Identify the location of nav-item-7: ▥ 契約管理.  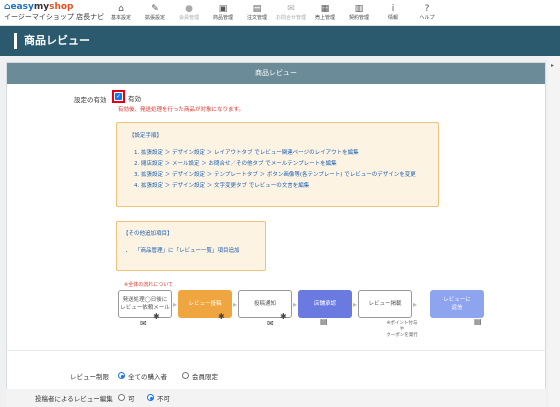
(359, 13).